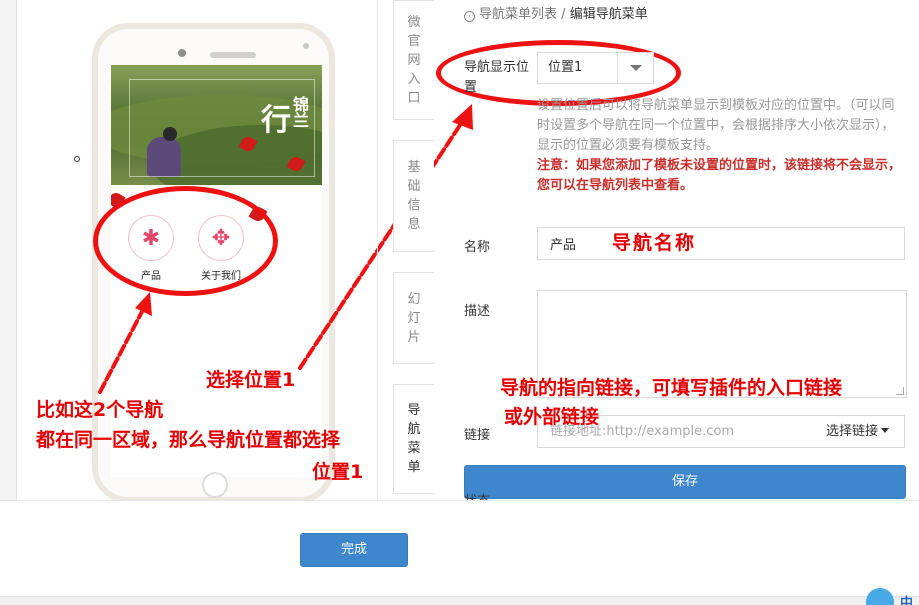  What do you see at coordinates (188, 440) in the screenshot?
I see `annotation-example-2: 都在同一区域，那么导航位置都选择` at bounding box center [188, 440].